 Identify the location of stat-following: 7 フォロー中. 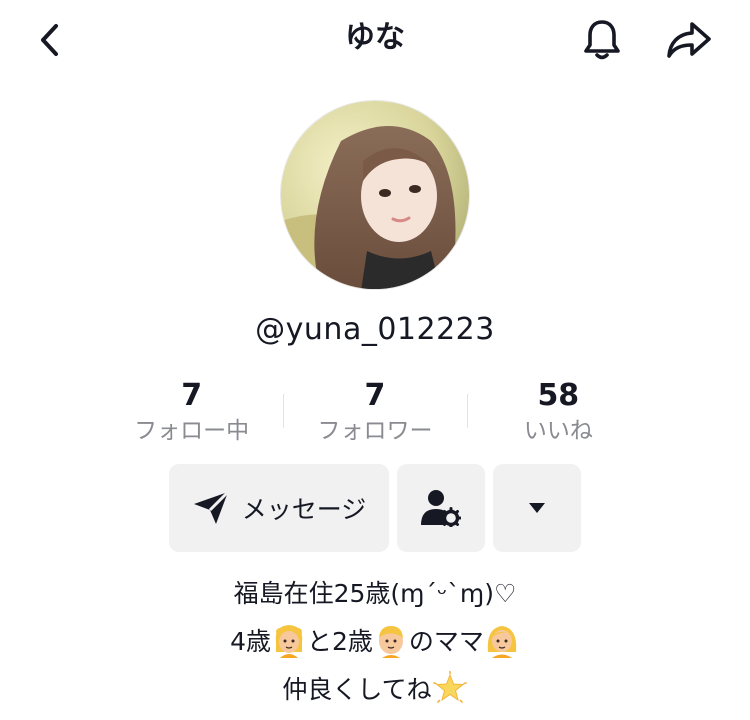
(191, 414).